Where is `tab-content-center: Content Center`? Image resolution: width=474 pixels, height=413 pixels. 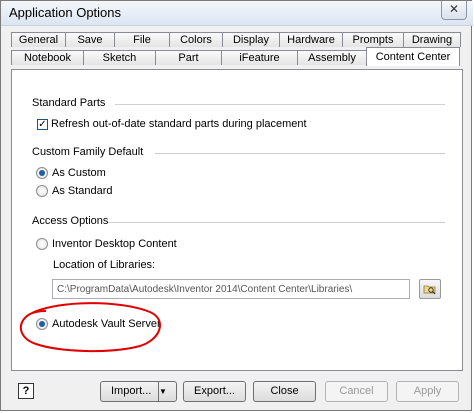 tab-content-center: Content Center is located at coordinates (413, 56).